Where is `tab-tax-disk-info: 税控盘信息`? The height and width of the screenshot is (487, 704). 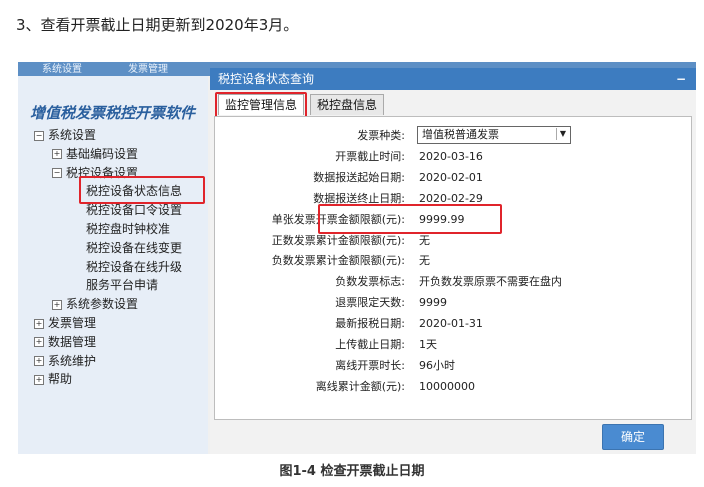
tab-tax-disk-info: 税控盘信息 is located at coordinates (347, 104).